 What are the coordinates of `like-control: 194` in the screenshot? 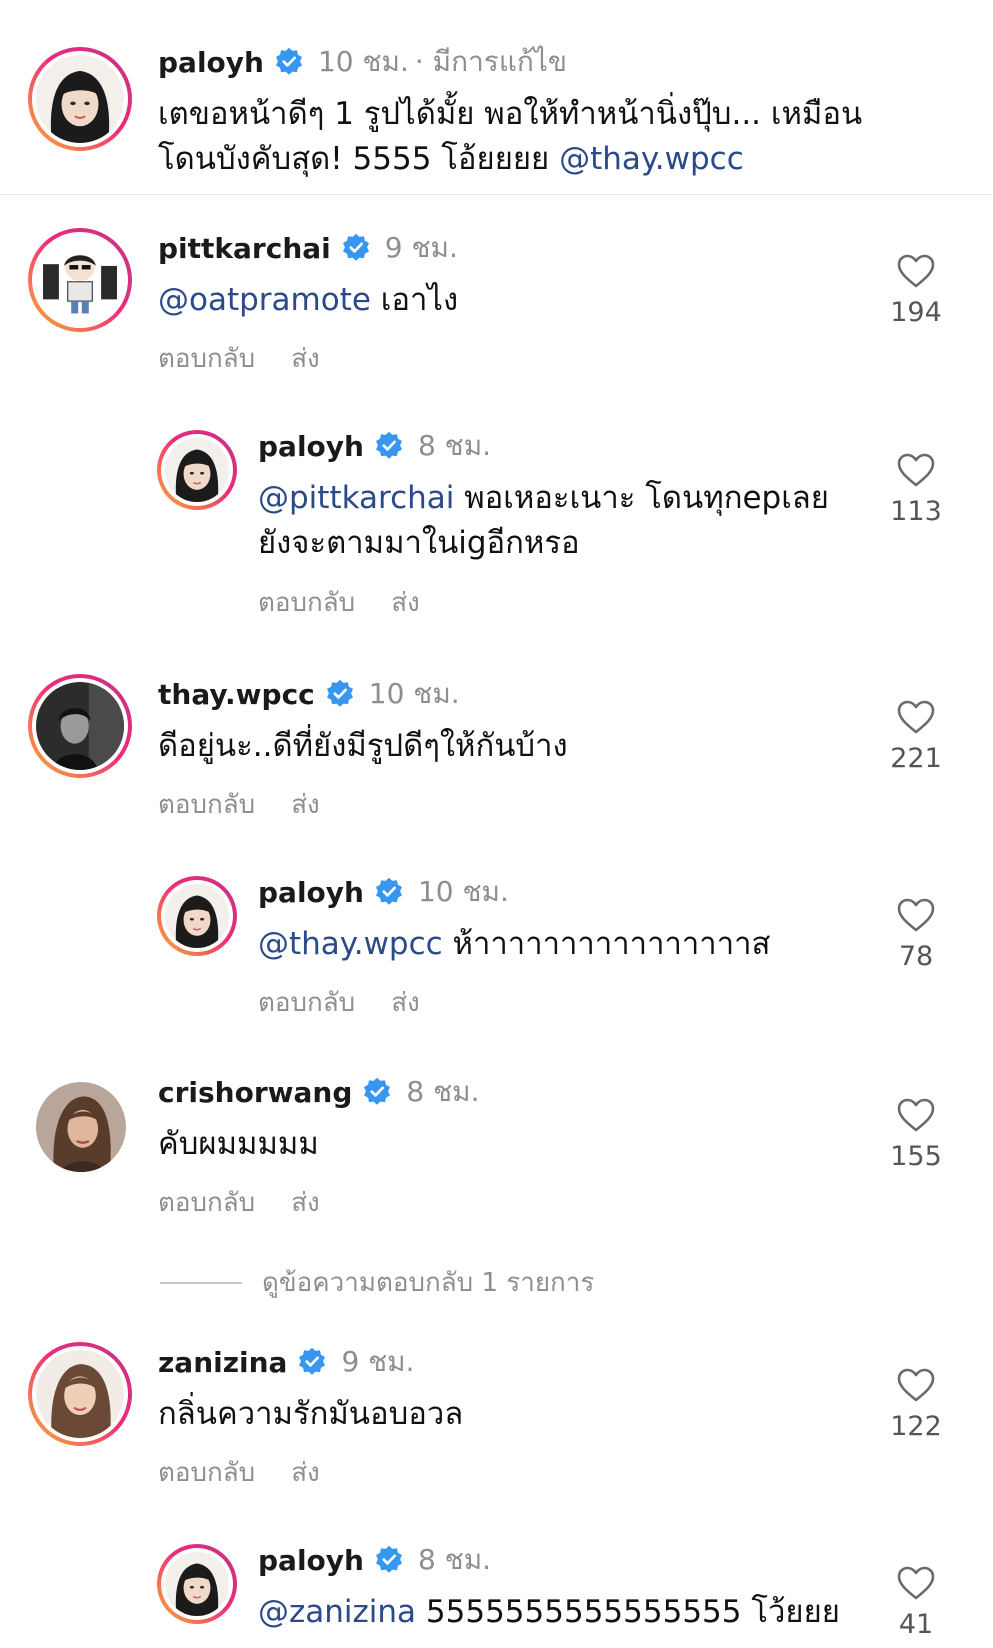 It's located at (916, 290).